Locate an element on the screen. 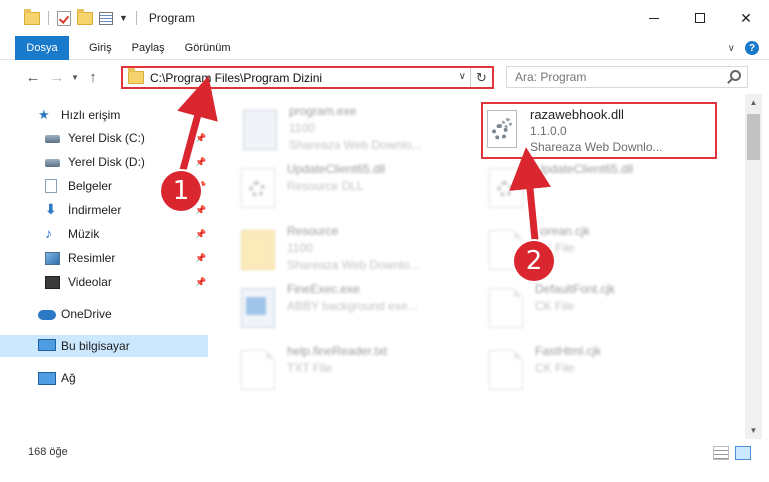  vertical-scrollbar: ▲ ▼ is located at coordinates (753, 266).